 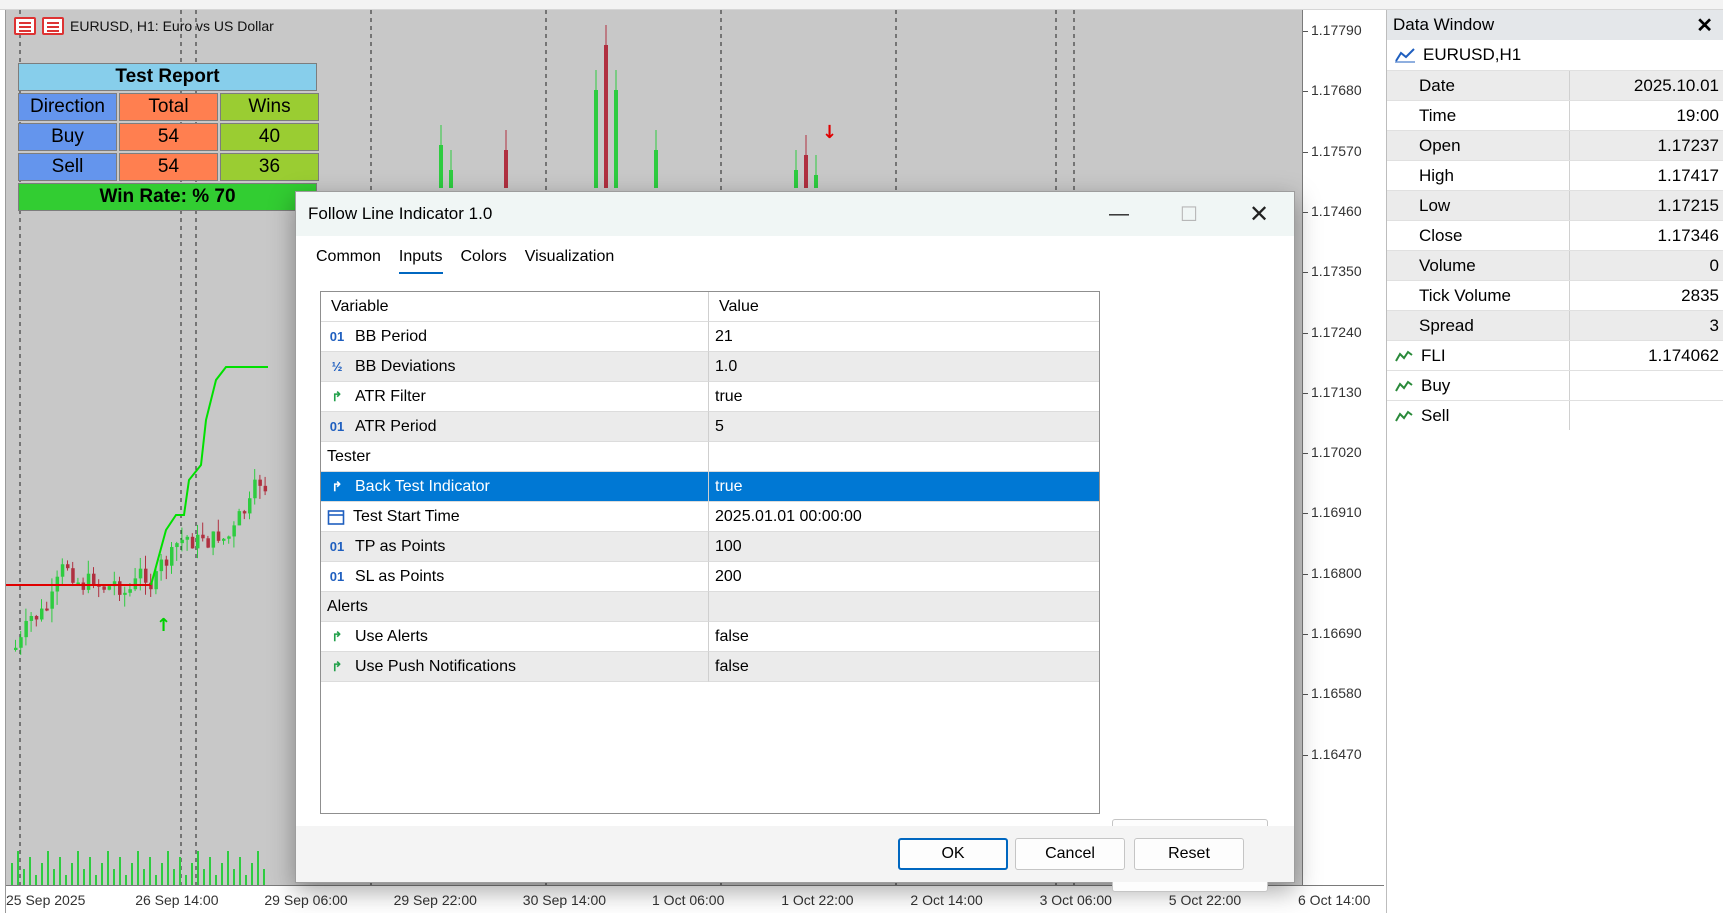 What do you see at coordinates (515, 367) in the screenshot?
I see `param-name-cell: ½ BB Deviations` at bounding box center [515, 367].